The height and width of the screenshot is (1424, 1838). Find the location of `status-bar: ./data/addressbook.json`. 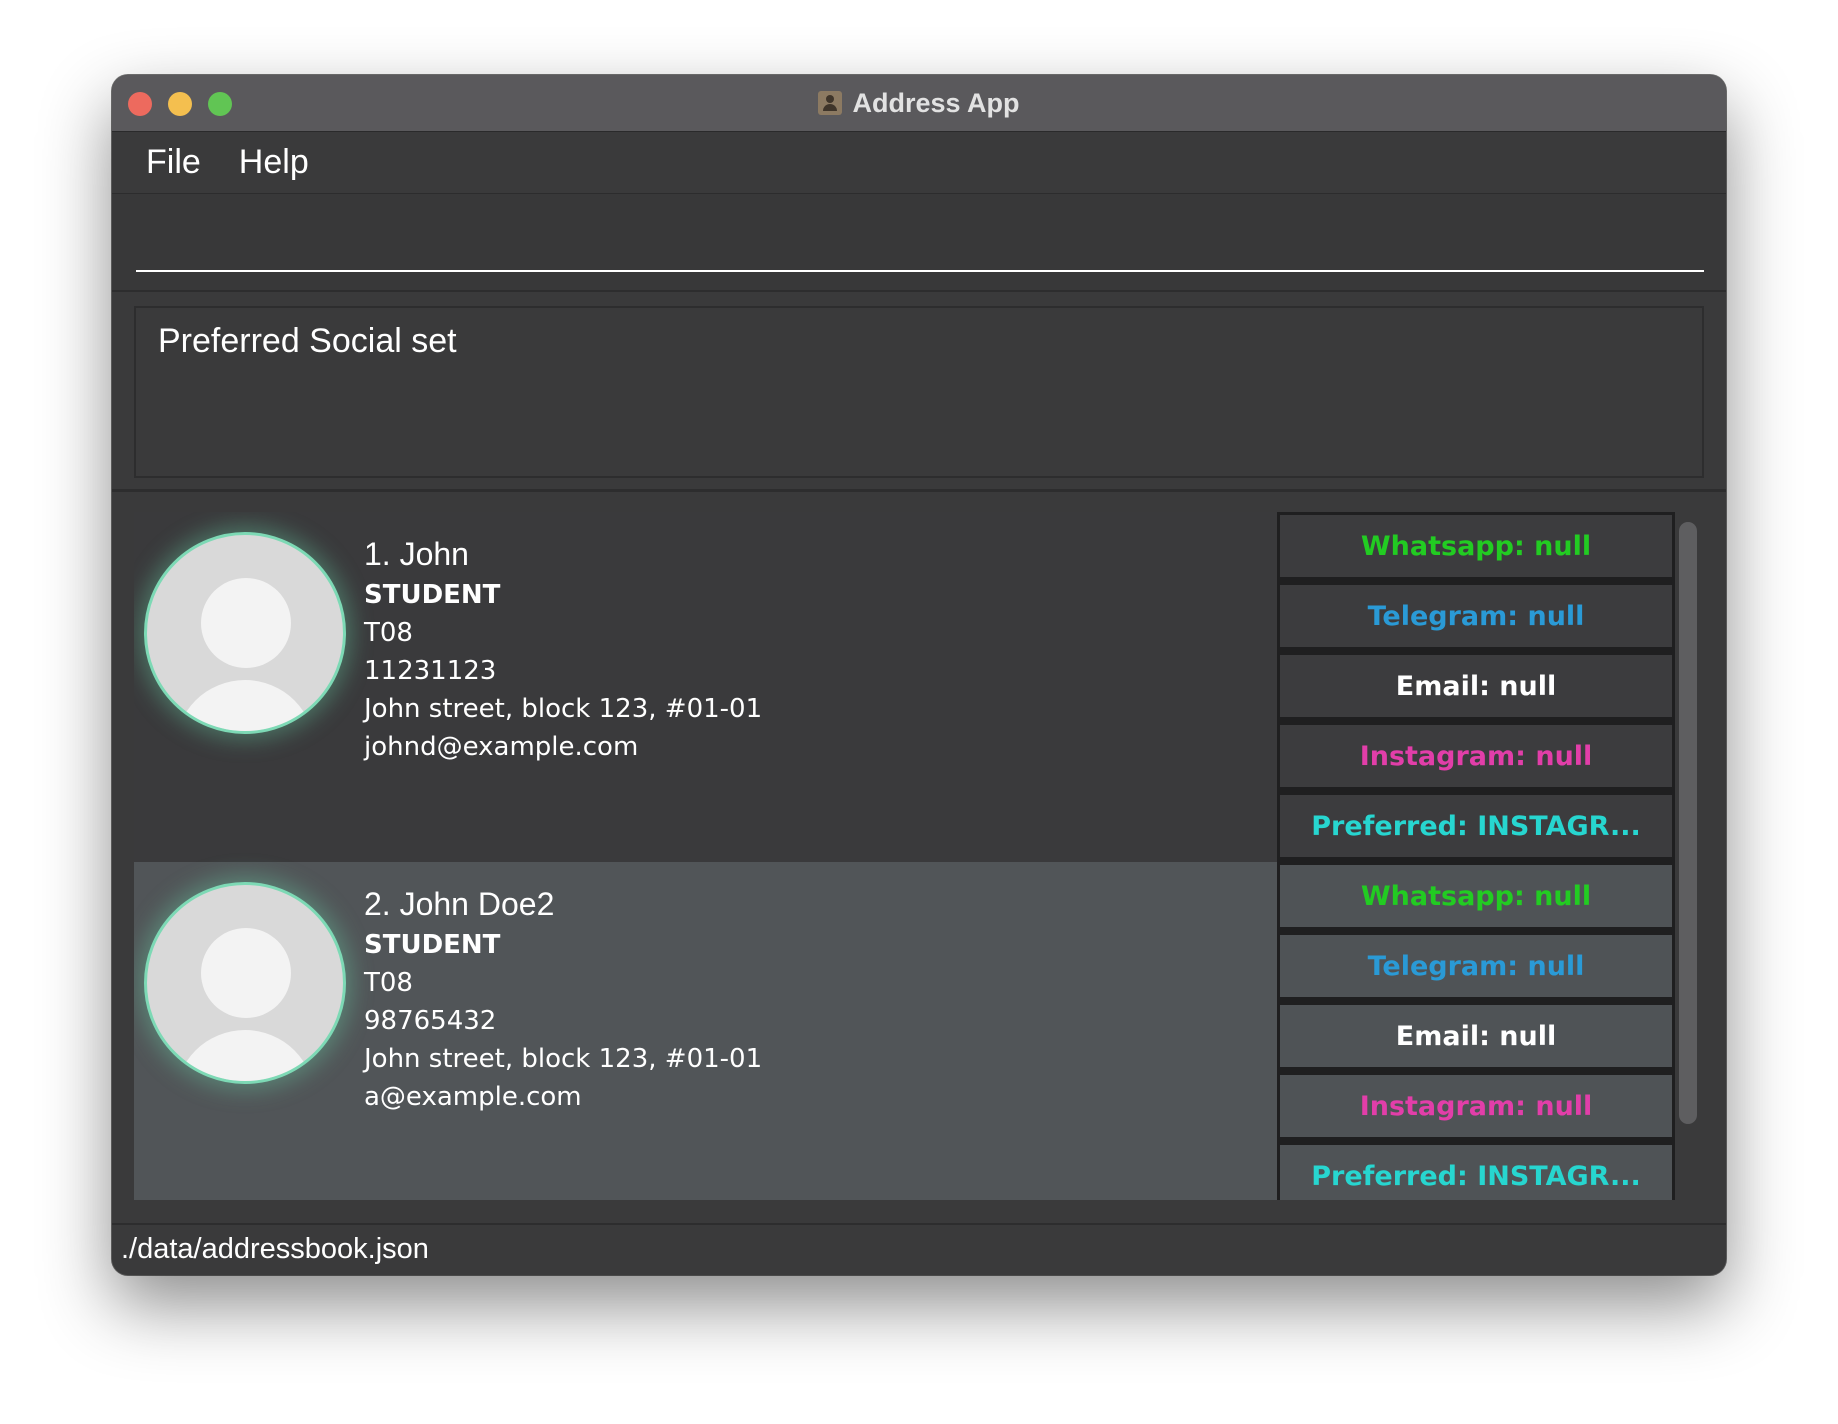

status-bar: ./data/addressbook.json is located at coordinates (919, 1249).